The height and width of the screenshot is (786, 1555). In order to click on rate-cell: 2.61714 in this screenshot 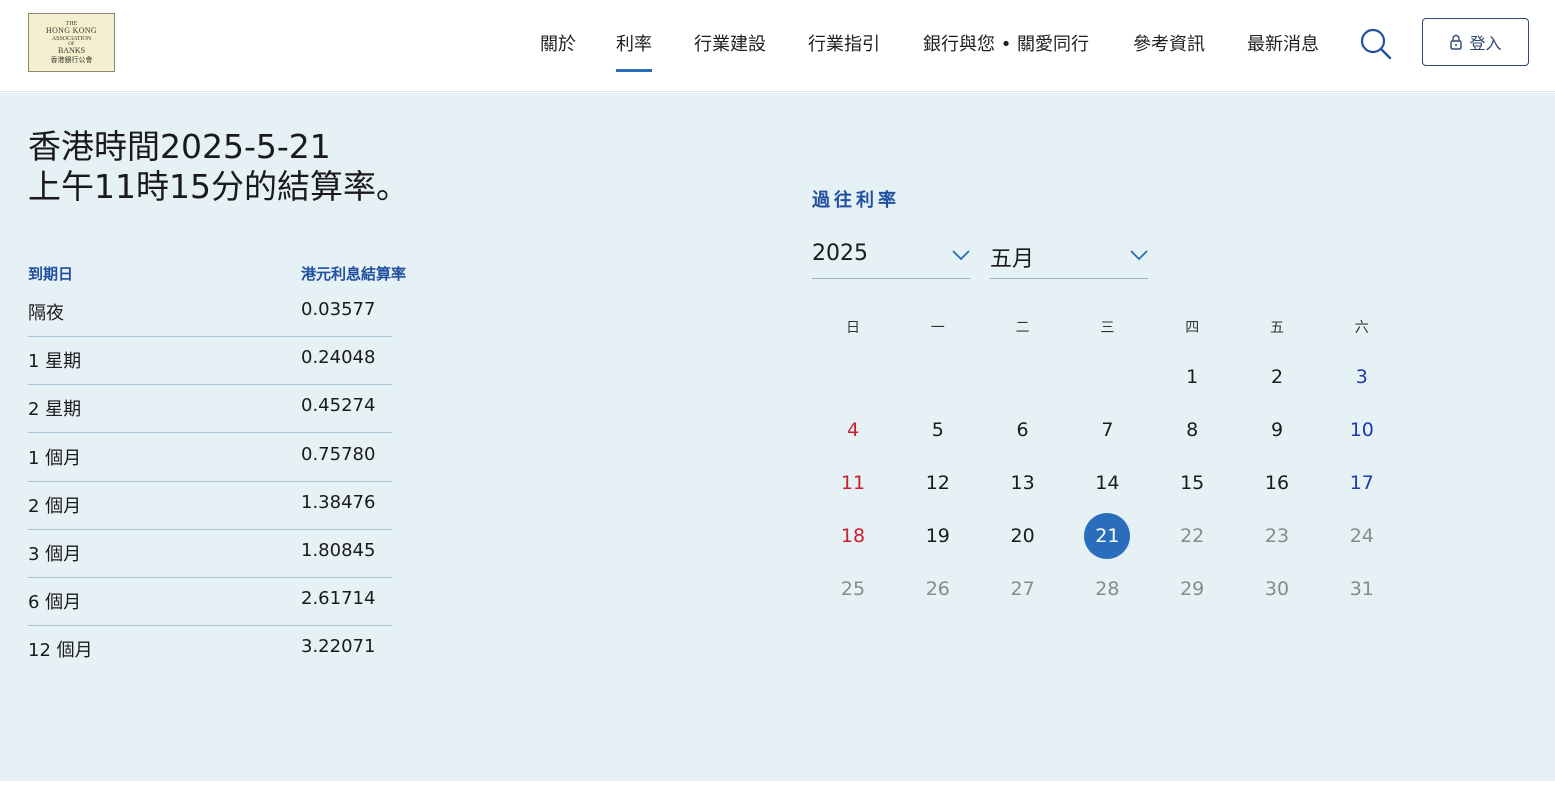, I will do `click(338, 599)`.